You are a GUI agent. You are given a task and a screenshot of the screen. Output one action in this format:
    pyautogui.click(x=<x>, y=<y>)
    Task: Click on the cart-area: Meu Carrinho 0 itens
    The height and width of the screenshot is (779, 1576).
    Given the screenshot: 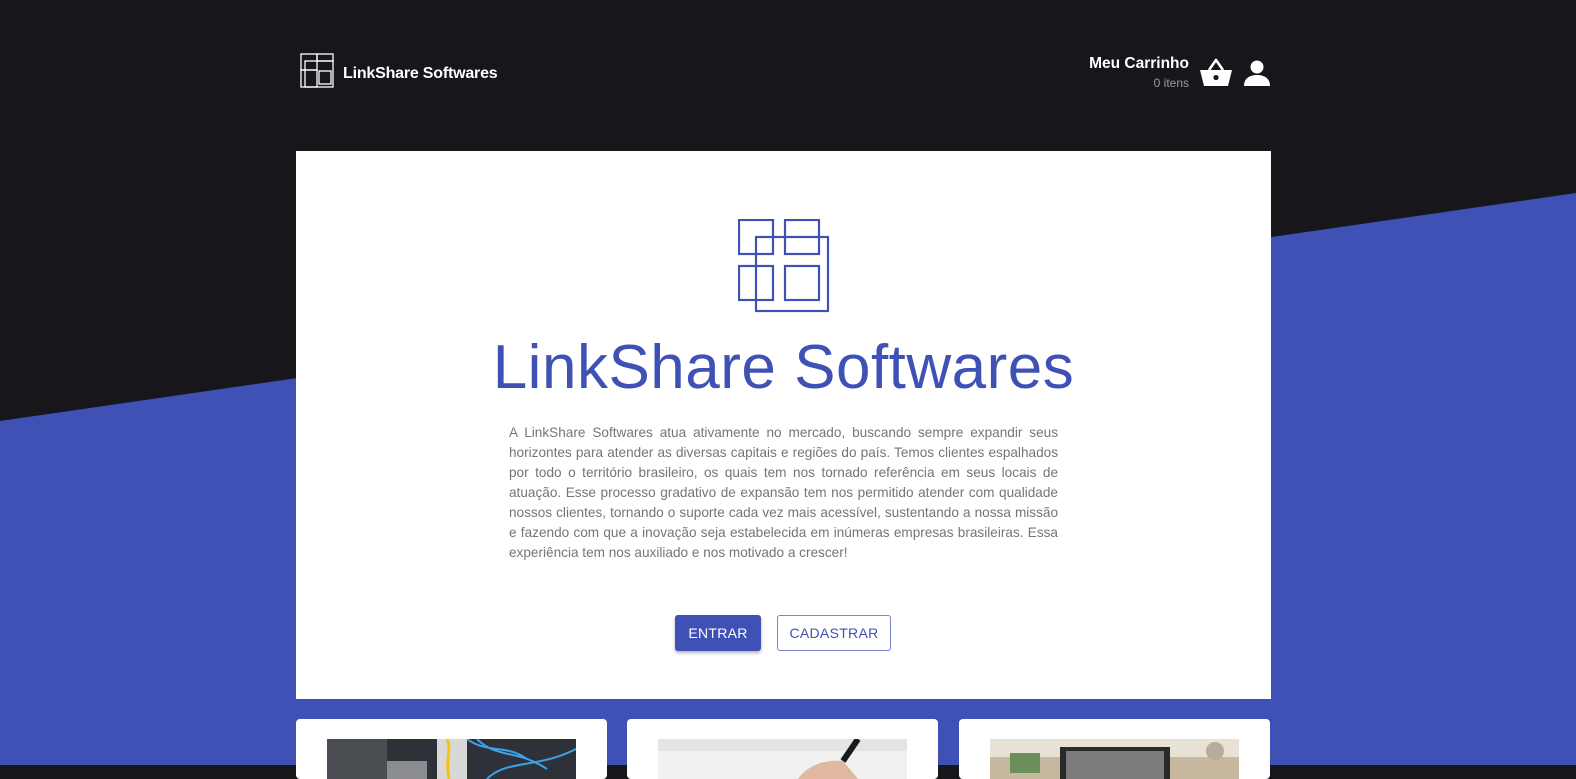 What is the action you would take?
    pyautogui.click(x=1180, y=73)
    